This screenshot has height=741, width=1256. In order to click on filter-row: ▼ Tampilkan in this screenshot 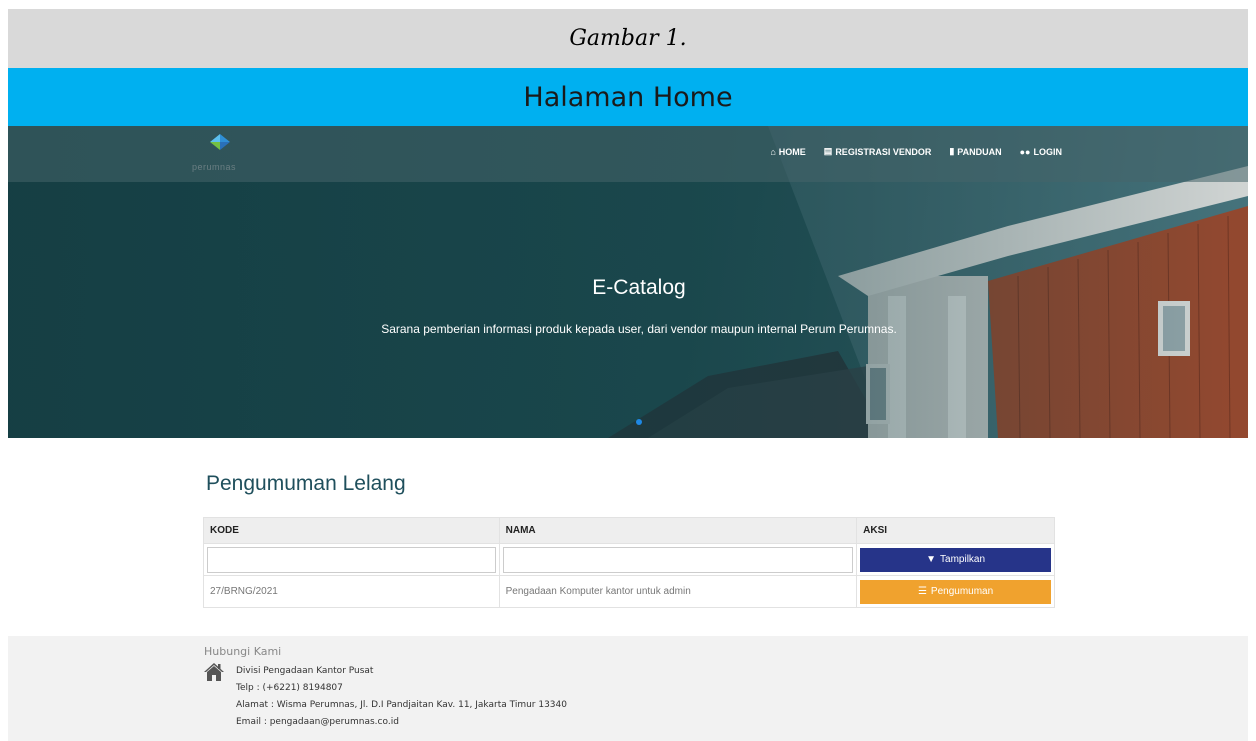, I will do `click(629, 559)`.